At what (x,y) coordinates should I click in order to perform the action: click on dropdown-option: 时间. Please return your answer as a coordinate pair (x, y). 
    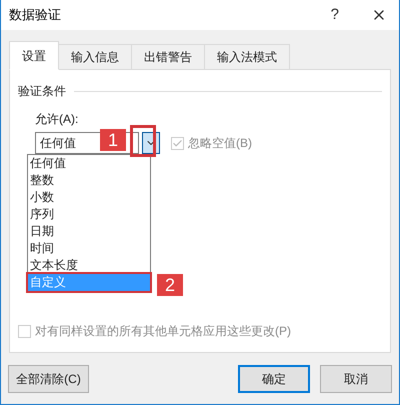
    Looking at the image, I should click on (89, 248).